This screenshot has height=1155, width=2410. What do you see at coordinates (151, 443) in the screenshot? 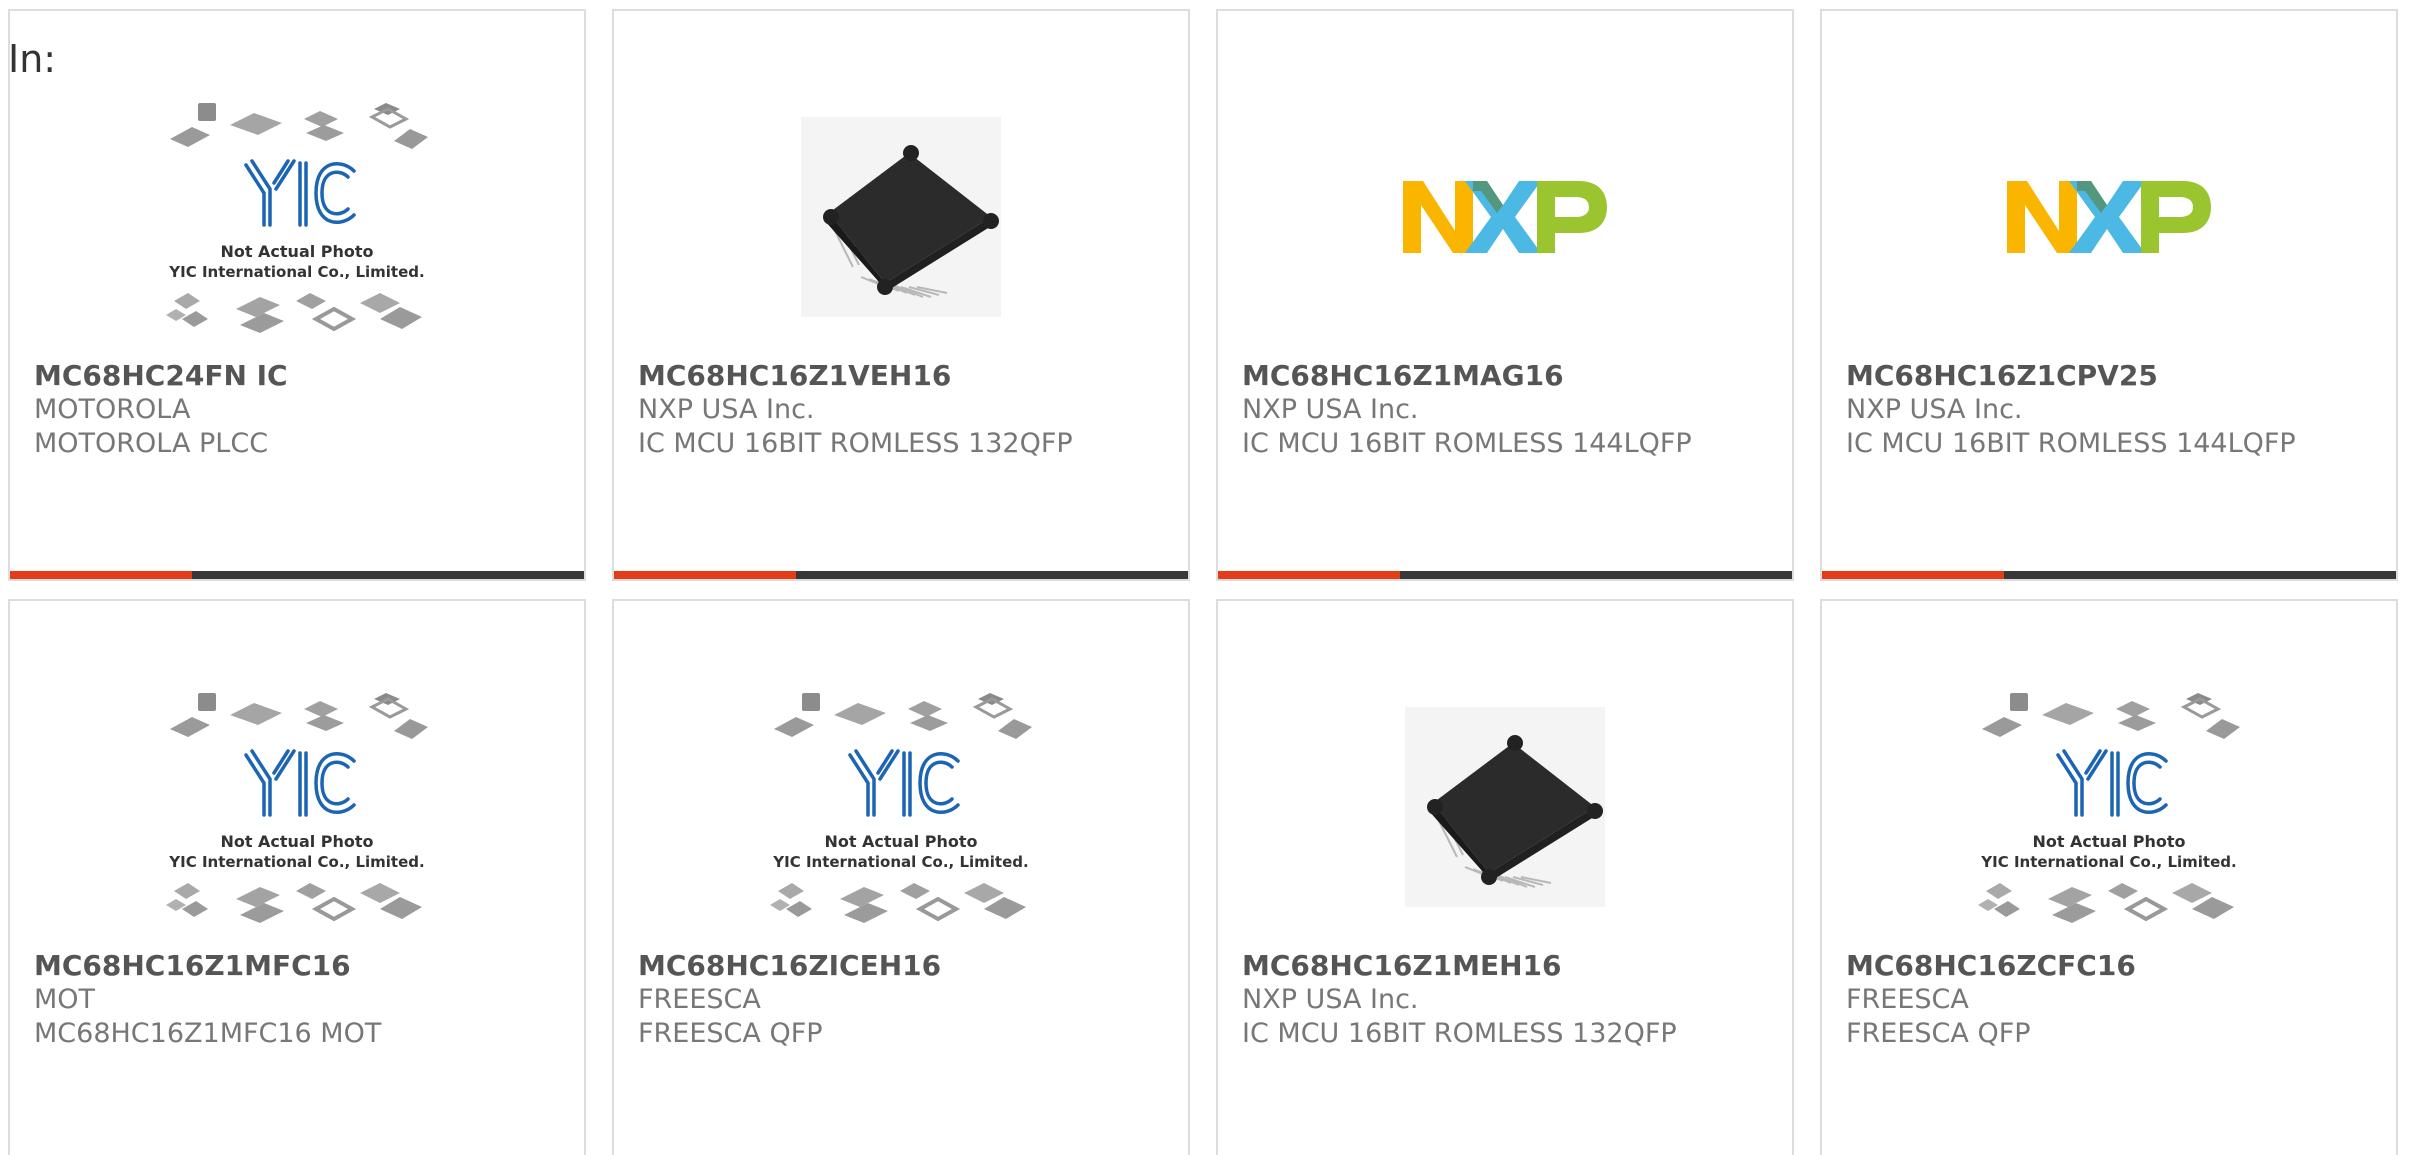
I see `product-description: MOTOROLA PLCC` at bounding box center [151, 443].